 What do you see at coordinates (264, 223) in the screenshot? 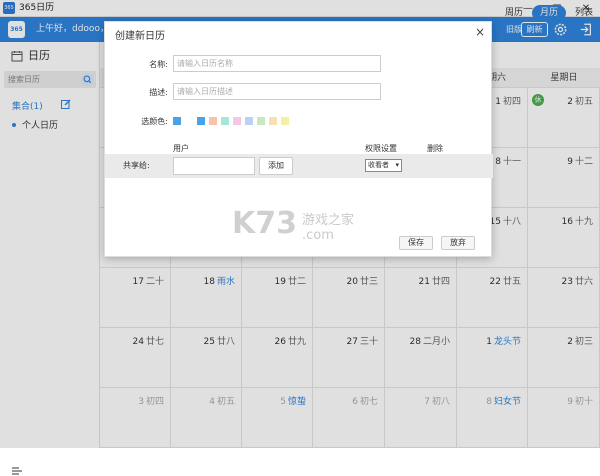
I see `watermark-logo: K73` at bounding box center [264, 223].